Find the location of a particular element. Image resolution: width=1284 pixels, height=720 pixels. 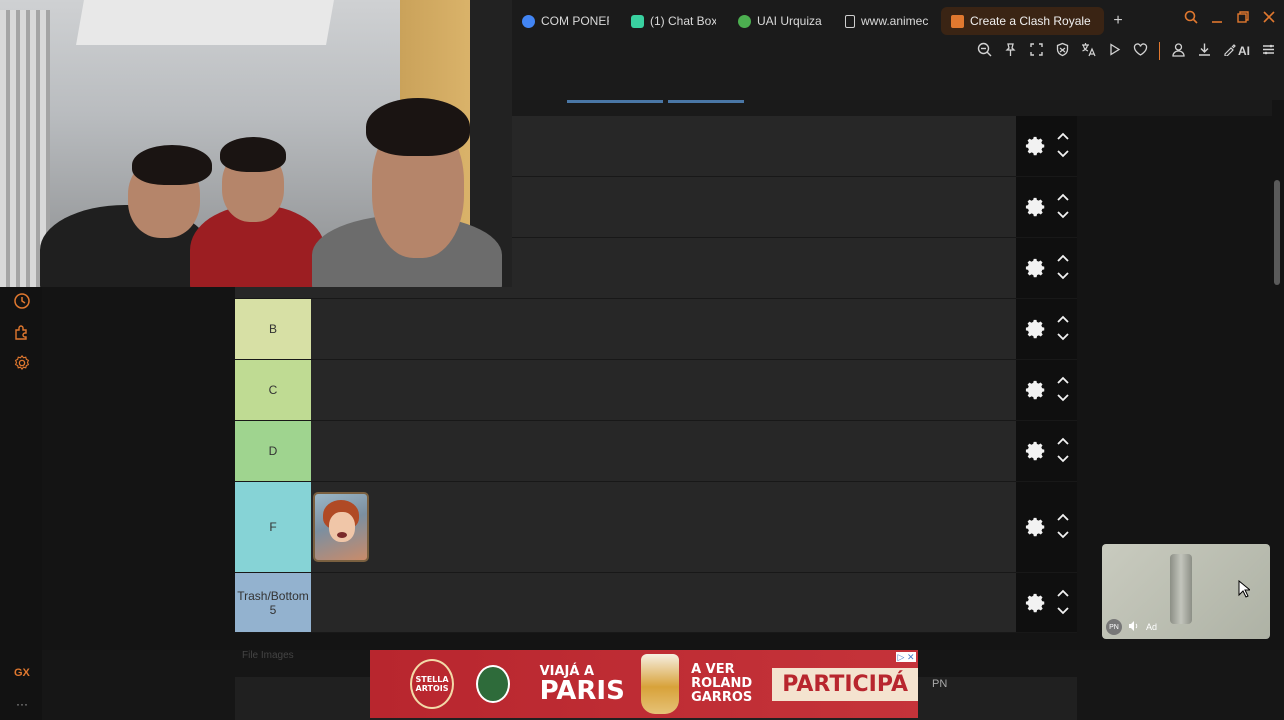

ad-cta-button: PARTICIPÁ is located at coordinates (845, 684).